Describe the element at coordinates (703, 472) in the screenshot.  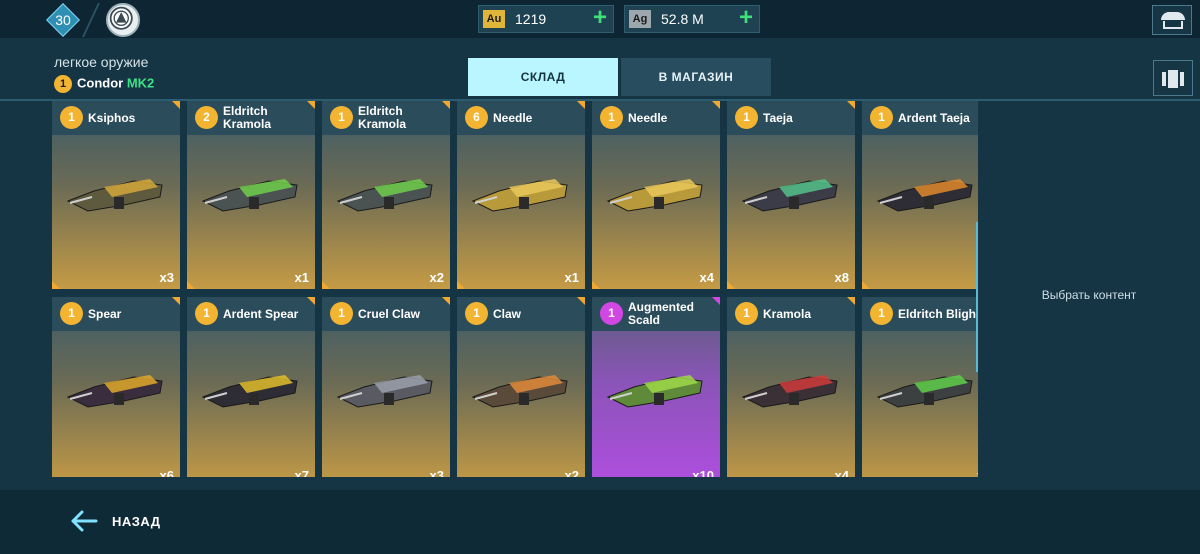
I see `weapon-quantity: x10` at that location.